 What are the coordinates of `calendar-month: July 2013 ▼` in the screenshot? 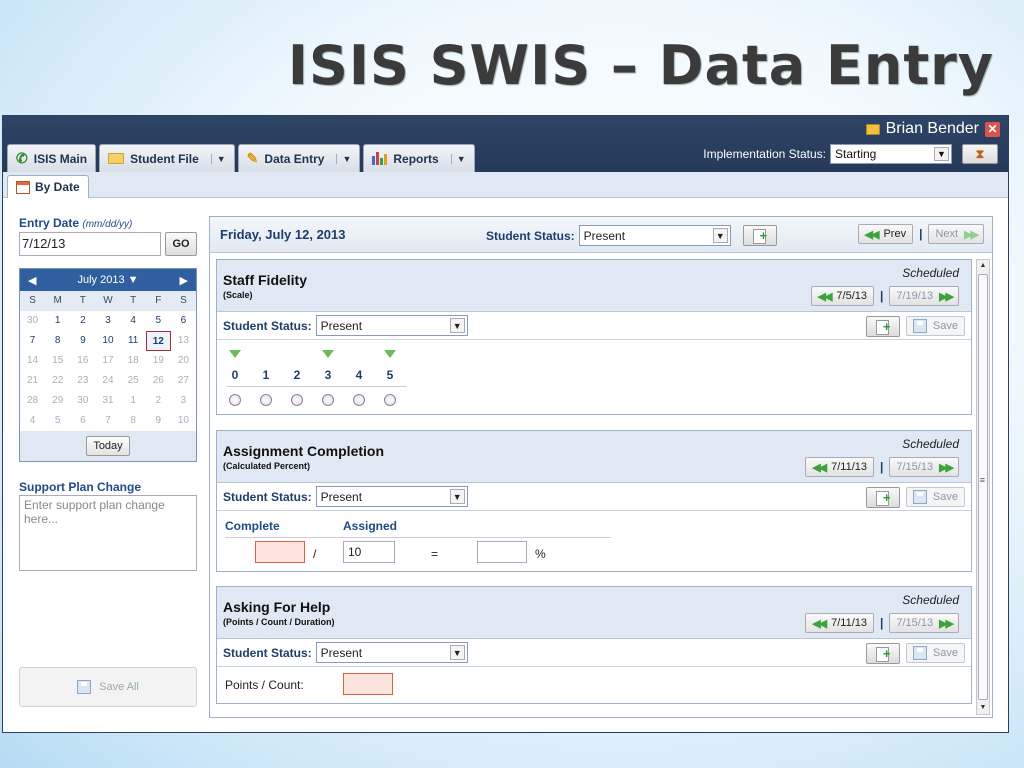 It's located at (107, 280).